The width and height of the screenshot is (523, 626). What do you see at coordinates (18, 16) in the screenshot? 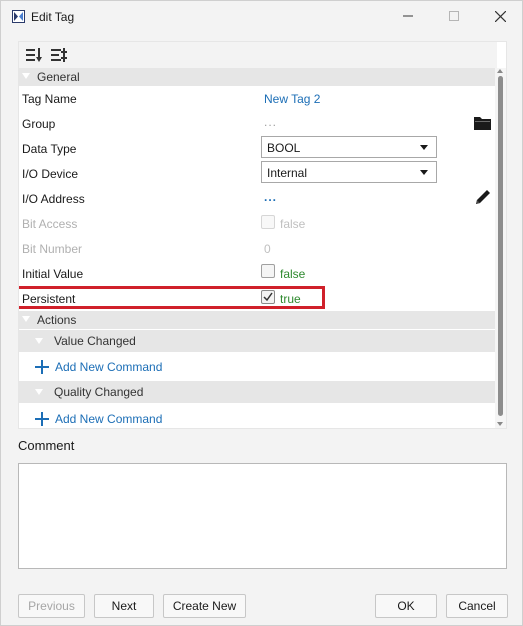
I see `app-logo-icon` at bounding box center [18, 16].